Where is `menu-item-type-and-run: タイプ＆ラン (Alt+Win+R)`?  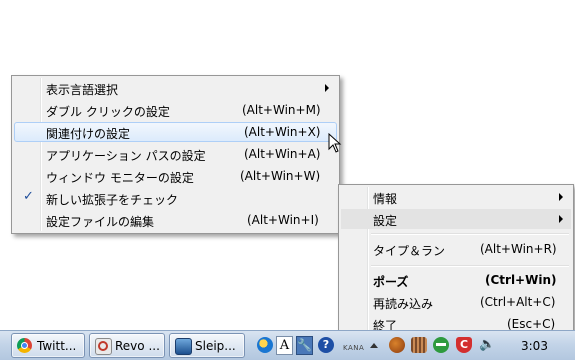
menu-item-type-and-run: タイプ＆ラン (Alt+Win+R) is located at coordinates (456, 249).